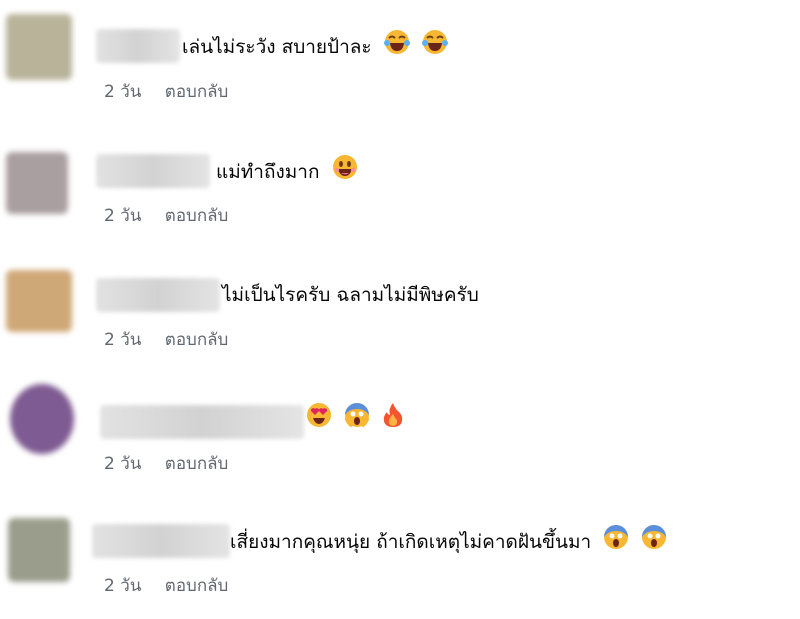 The image size is (800, 619). I want to click on comment-text: ไม่เป็นไรครับ ฉลามไม่มีพิษครับ, so click(350, 295).